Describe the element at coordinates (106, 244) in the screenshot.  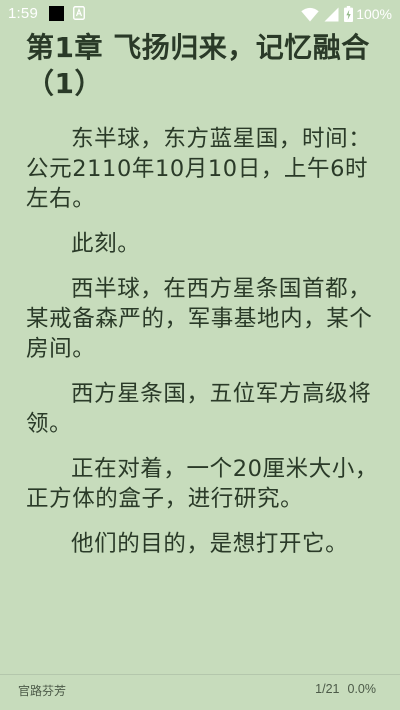
I see `paragraph: 此刻。` at that location.